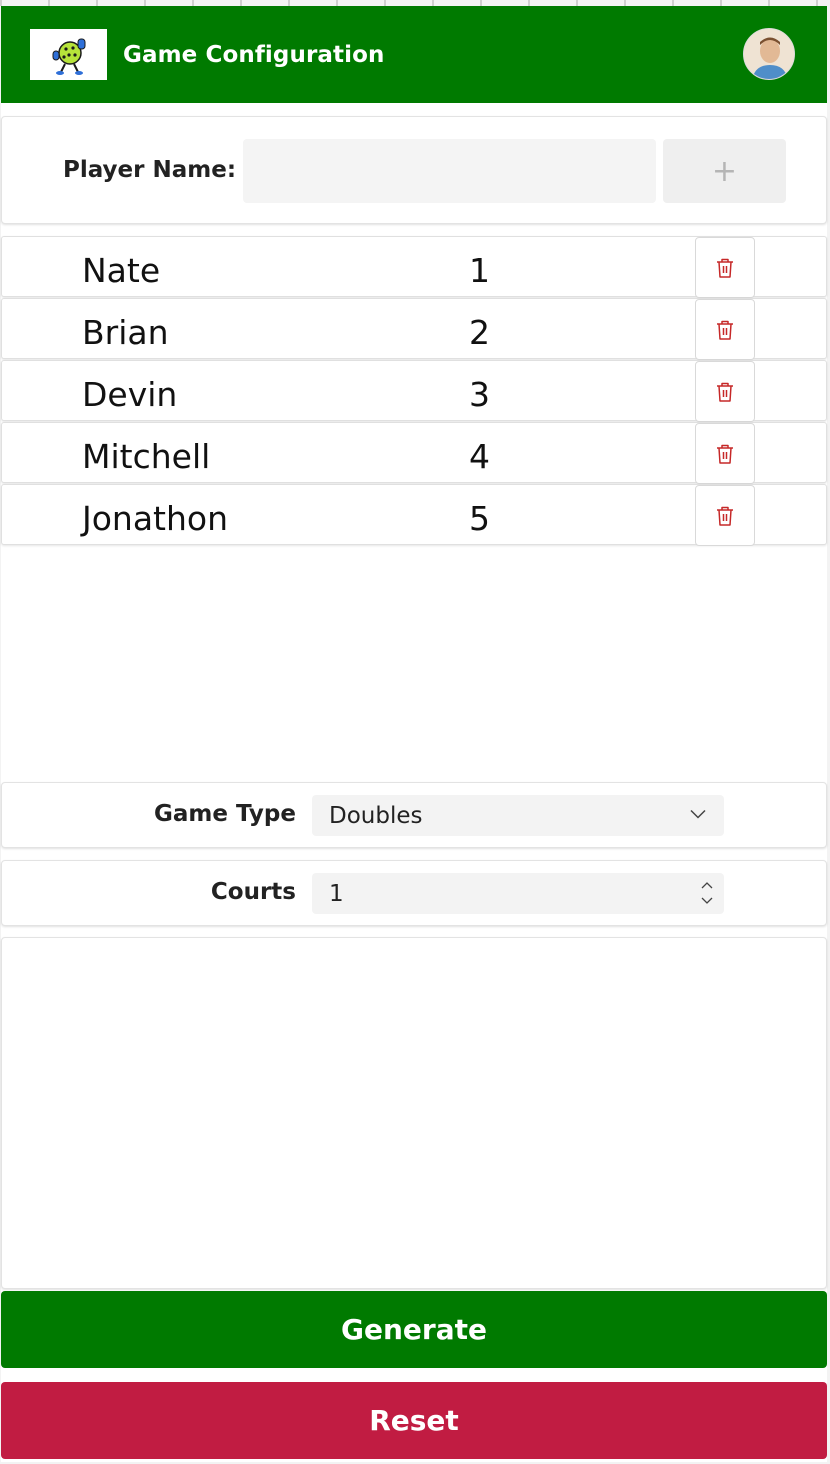  Describe the element at coordinates (414, 391) in the screenshot. I see `player-row: Devin 3` at that location.